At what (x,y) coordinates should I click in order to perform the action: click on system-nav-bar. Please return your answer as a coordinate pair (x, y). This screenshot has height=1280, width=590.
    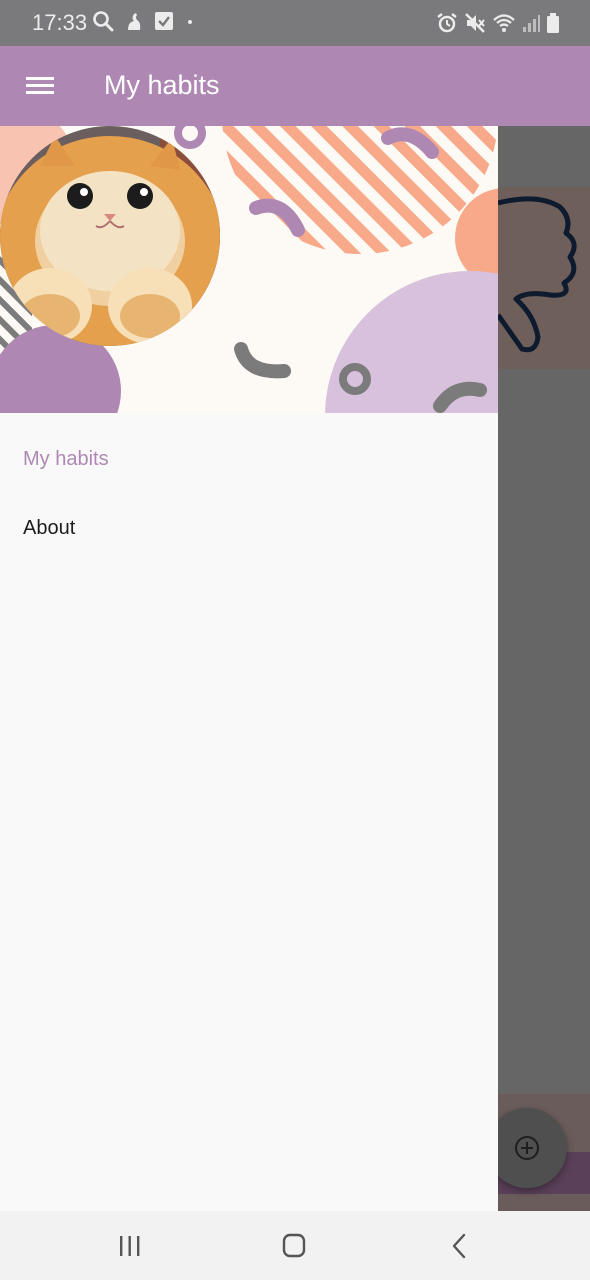
    Looking at the image, I should click on (295, 1245).